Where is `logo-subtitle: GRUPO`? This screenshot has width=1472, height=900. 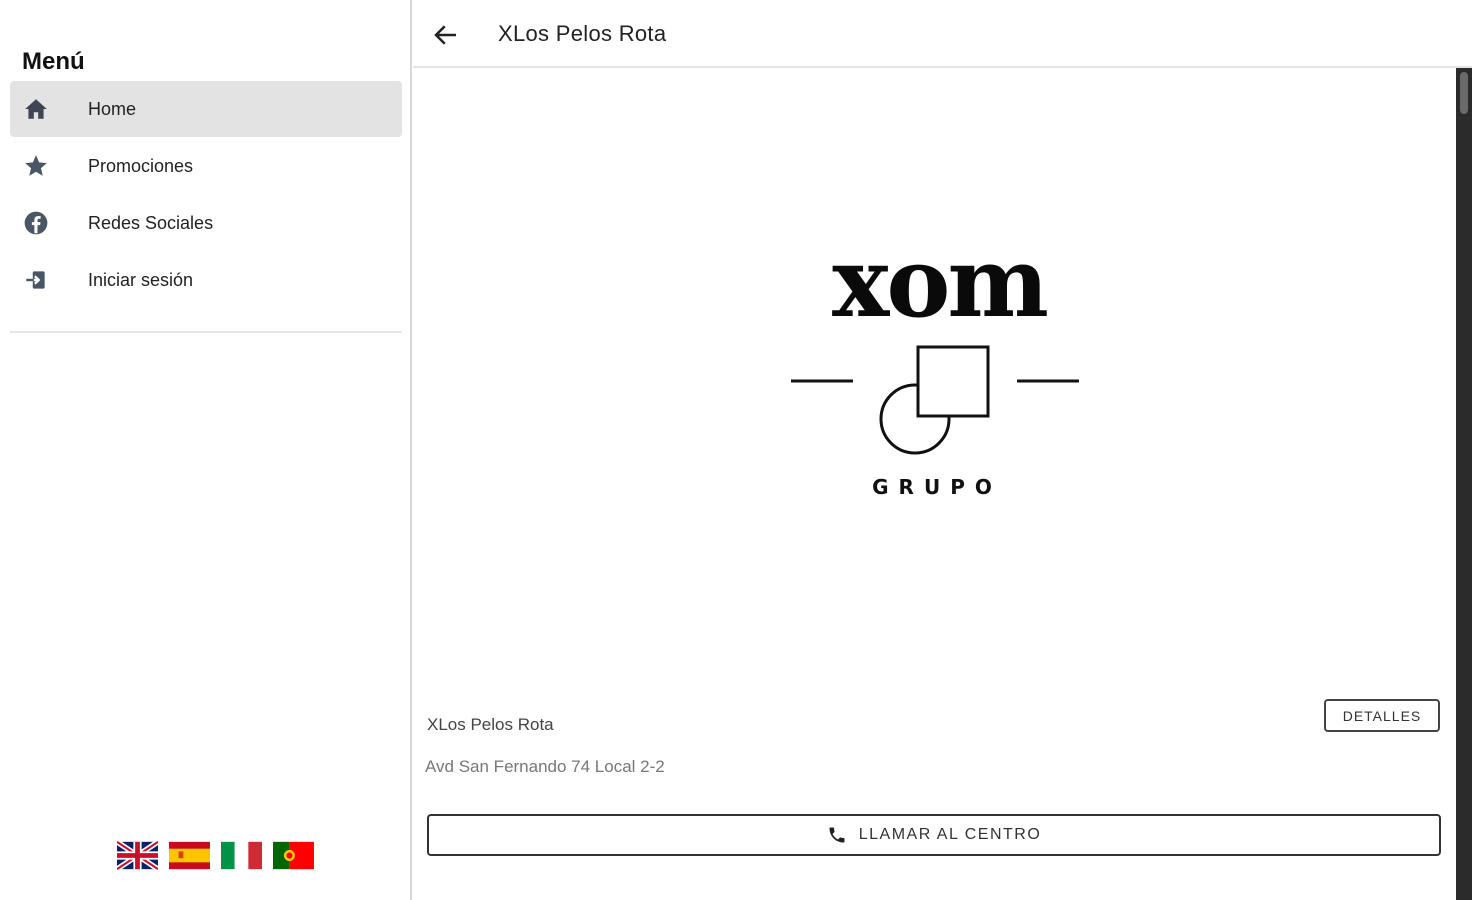
logo-subtitle: GRUPO is located at coordinates (937, 487).